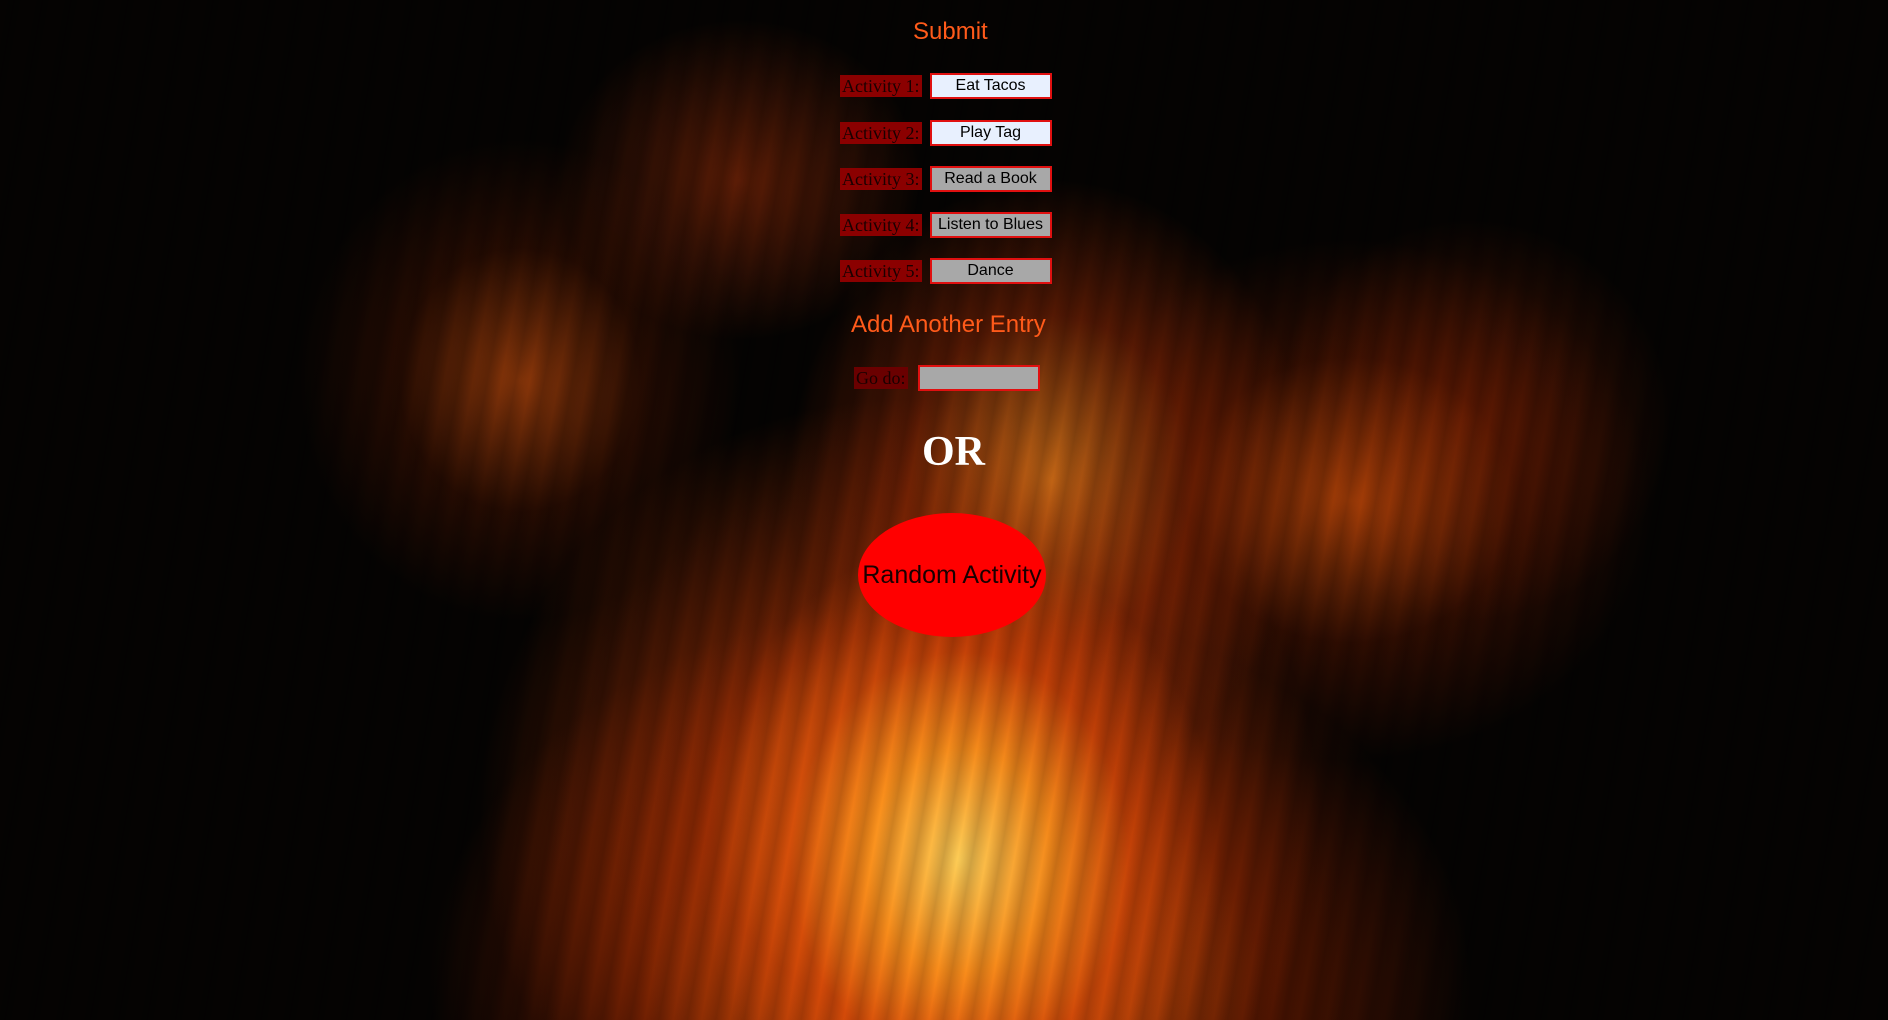 This screenshot has height=1020, width=1888. I want to click on go-do-label: Go do:, so click(881, 378).